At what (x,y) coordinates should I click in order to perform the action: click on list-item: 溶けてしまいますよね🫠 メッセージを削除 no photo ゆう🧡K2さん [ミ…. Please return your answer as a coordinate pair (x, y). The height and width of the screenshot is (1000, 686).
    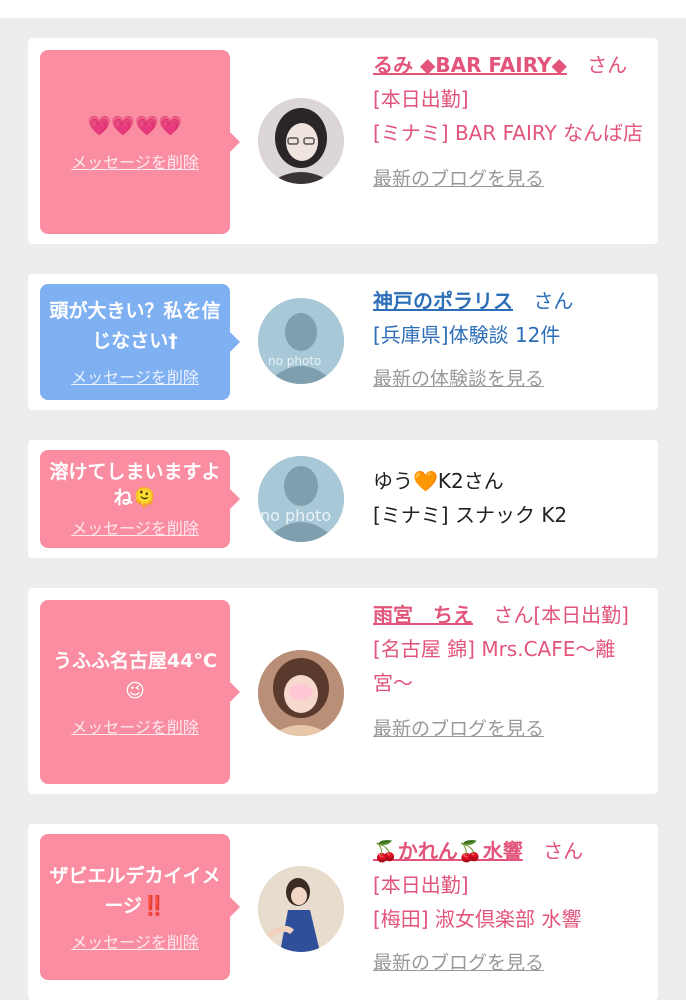
    Looking at the image, I should click on (343, 499).